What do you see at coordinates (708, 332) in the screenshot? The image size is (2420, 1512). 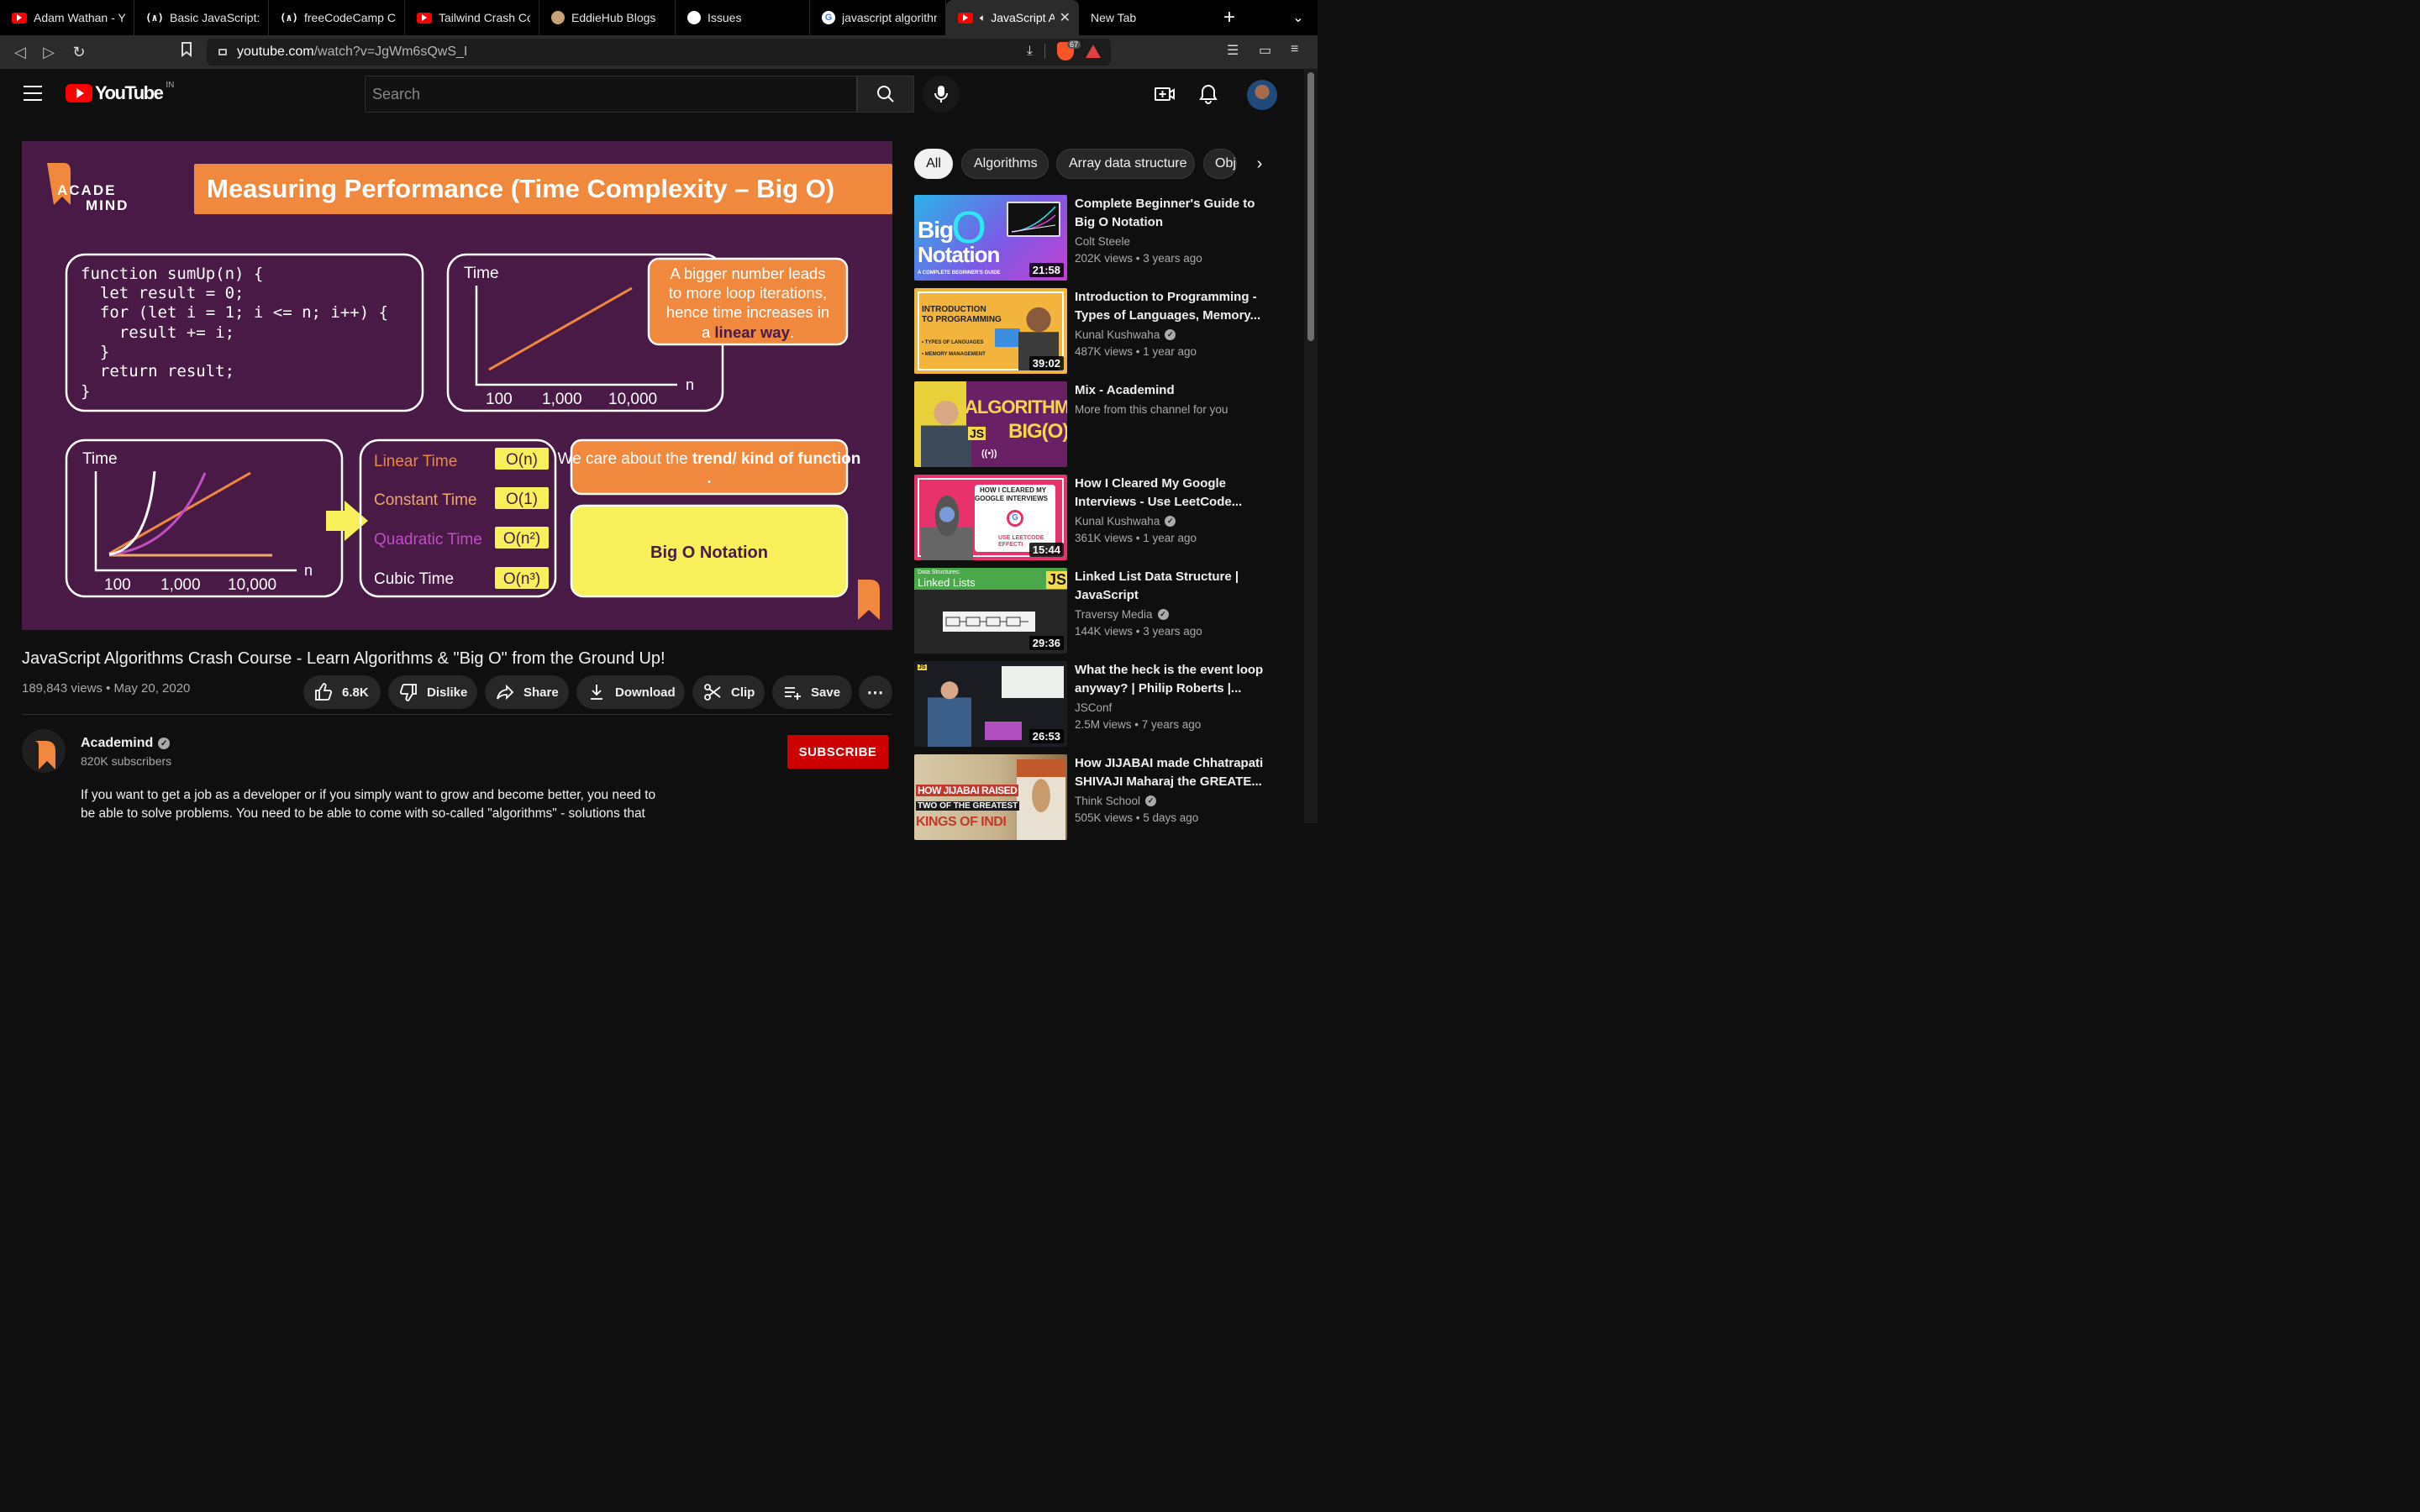 I see `note-line: a` at bounding box center [708, 332].